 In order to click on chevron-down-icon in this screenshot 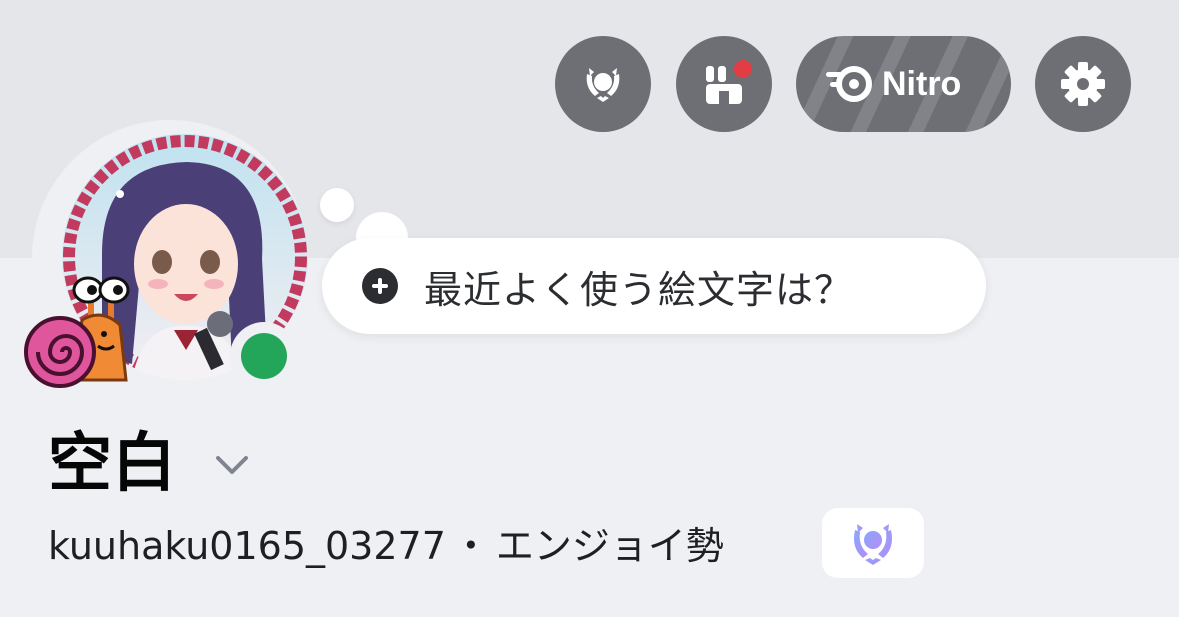, I will do `click(232, 464)`.